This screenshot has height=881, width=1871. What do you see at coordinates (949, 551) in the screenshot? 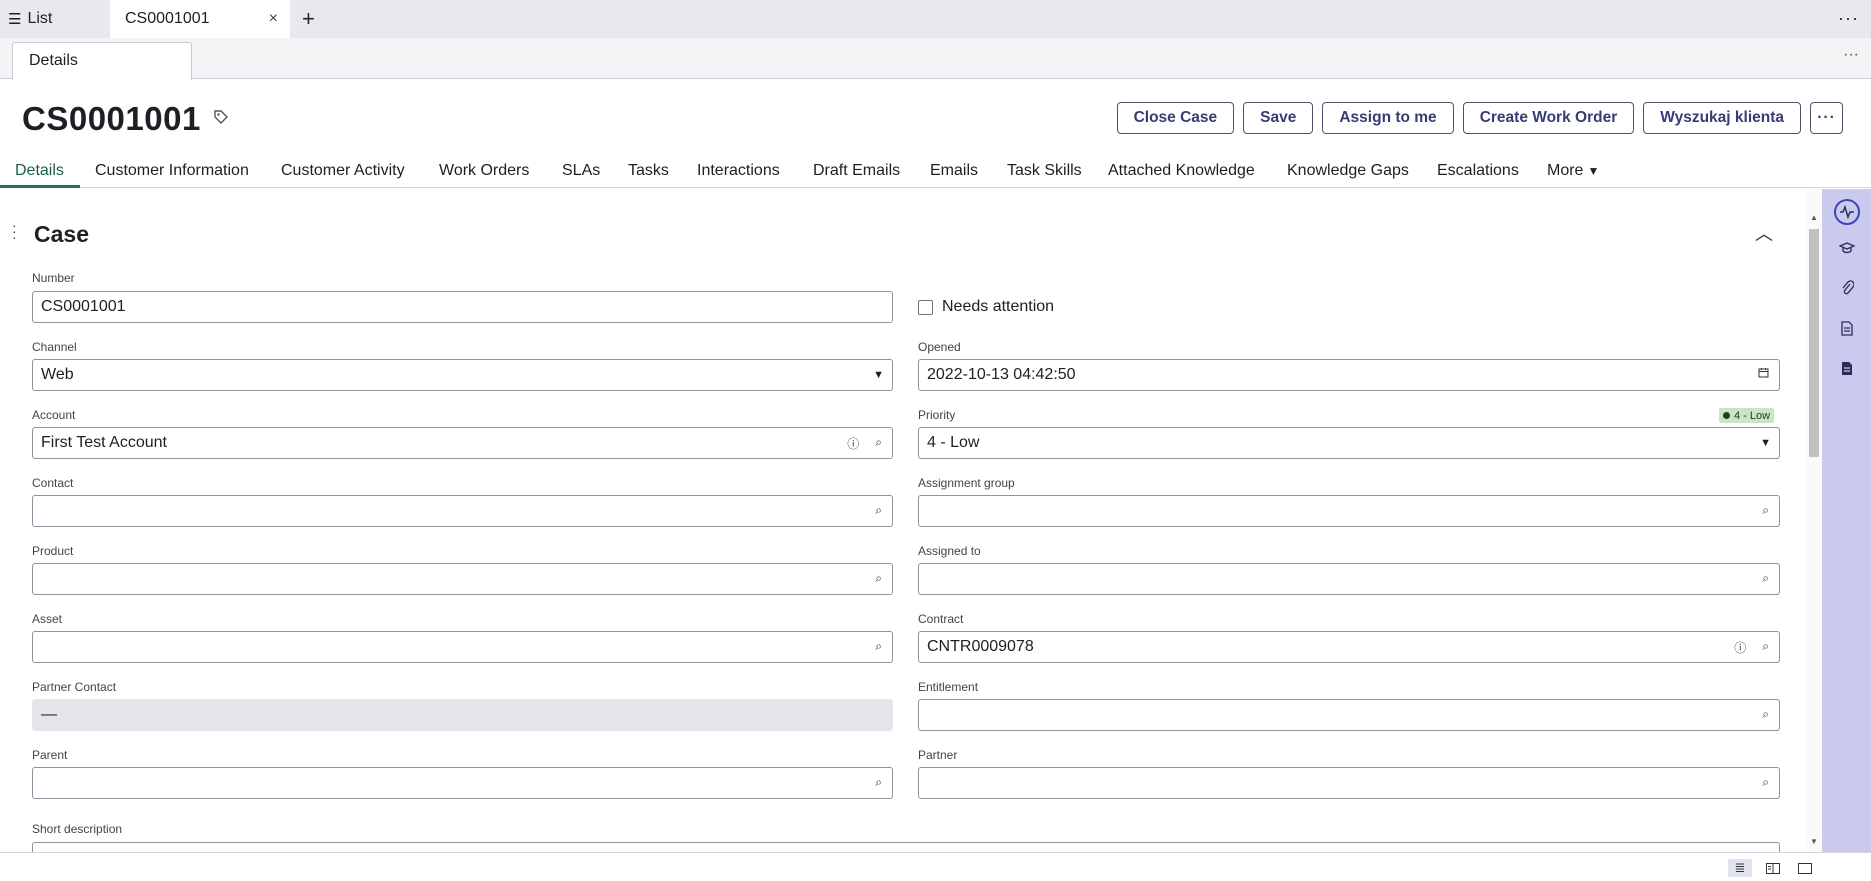
I see `assigned-to-label: Assigned to` at bounding box center [949, 551].